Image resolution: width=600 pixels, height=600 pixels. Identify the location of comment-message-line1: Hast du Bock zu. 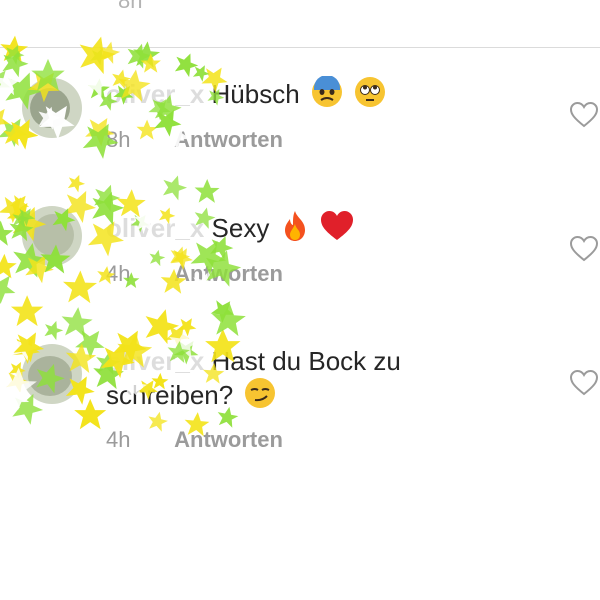
(306, 361).